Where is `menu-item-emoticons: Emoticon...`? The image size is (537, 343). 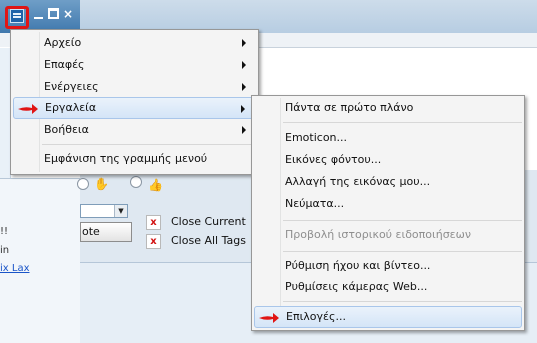
menu-item-emoticons: Emoticon... is located at coordinates (388, 138).